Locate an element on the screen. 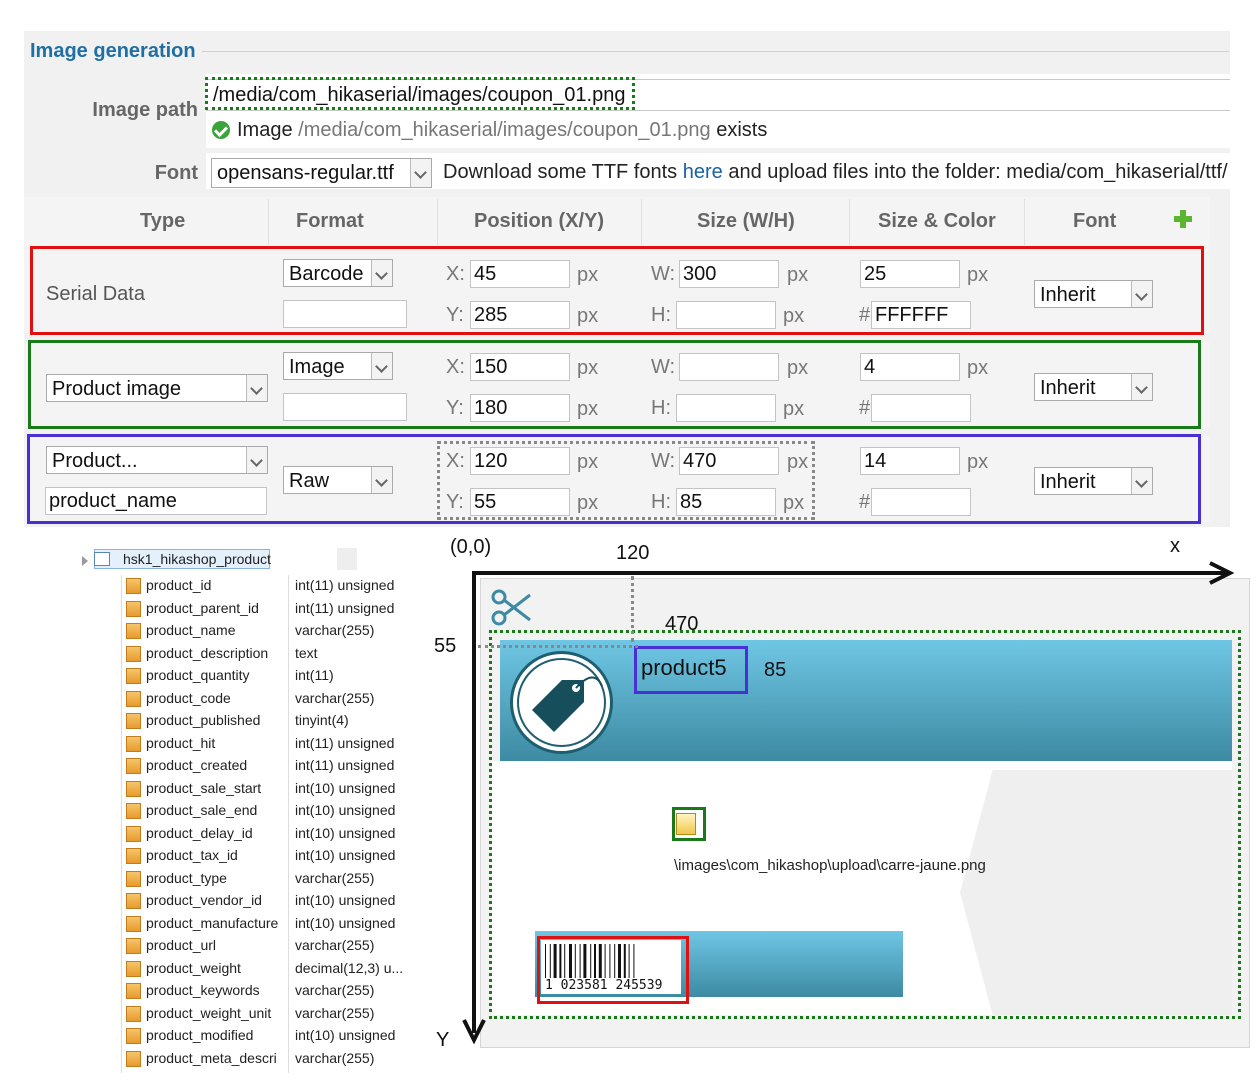  db-column-row: product_id int(11) unsigned is located at coordinates (271, 587).